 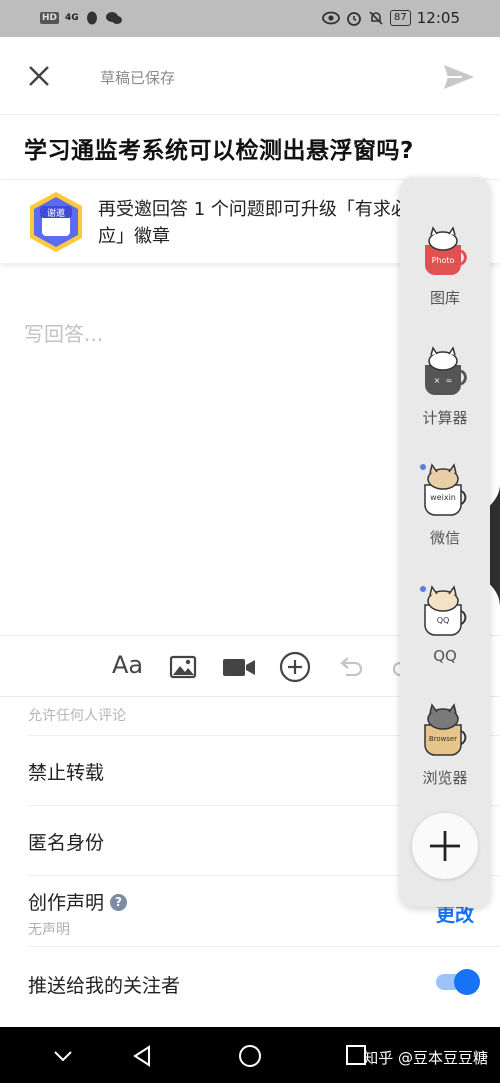 What do you see at coordinates (81, 18) in the screenshot?
I see `status-left: HD 4G` at bounding box center [81, 18].